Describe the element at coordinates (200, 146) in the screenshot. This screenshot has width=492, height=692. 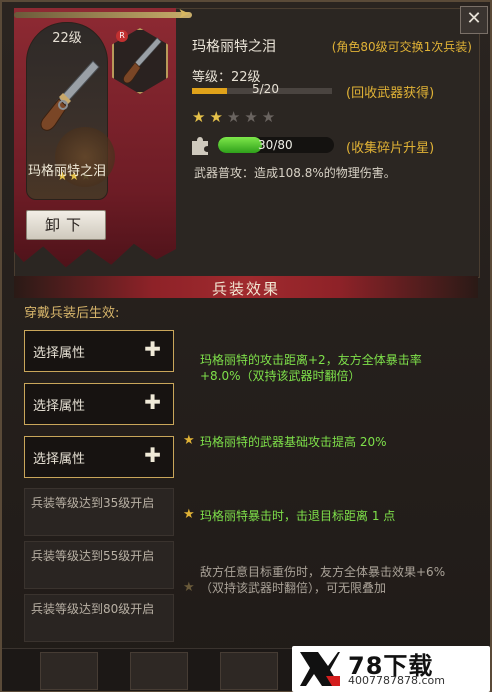
I see `puzzle-piece-icon` at that location.